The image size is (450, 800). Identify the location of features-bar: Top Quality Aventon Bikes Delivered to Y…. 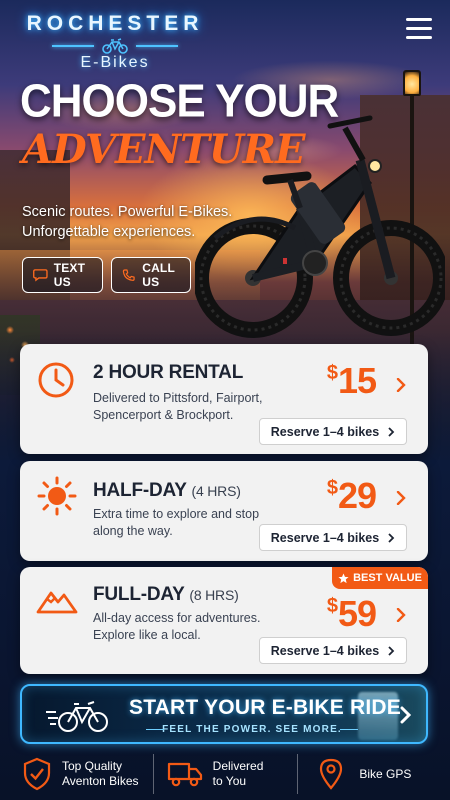
(225, 774).